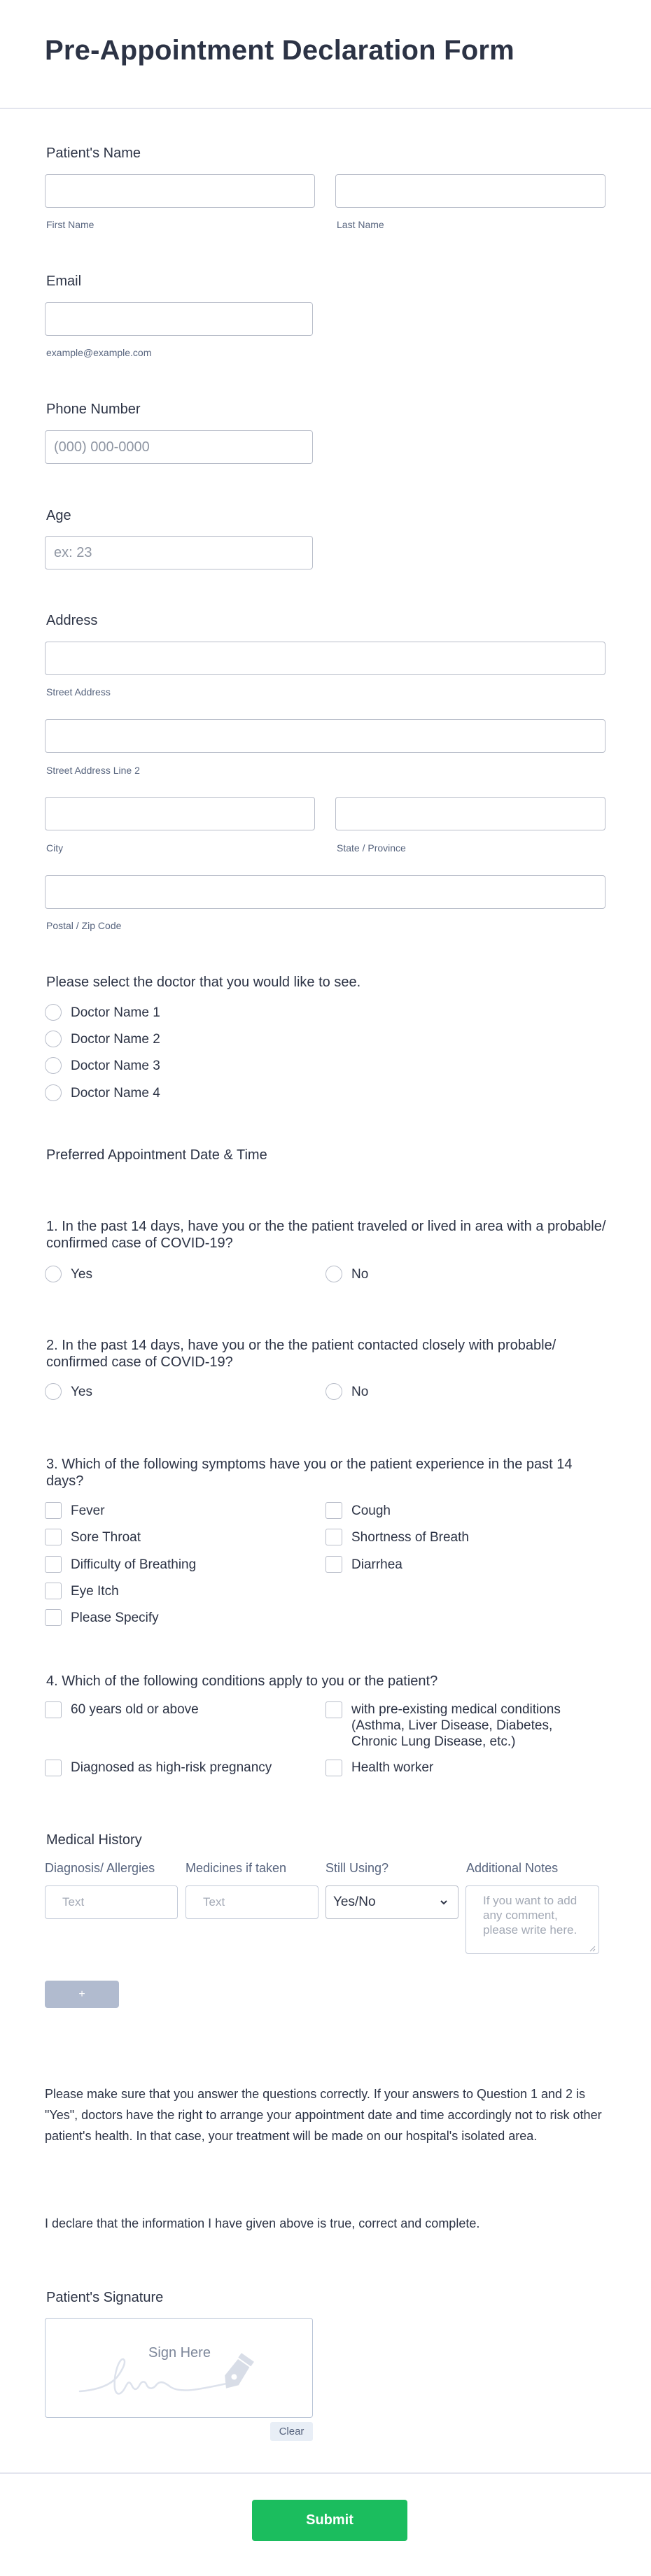  I want to click on street-address-sublabel: Street Address, so click(78, 692).